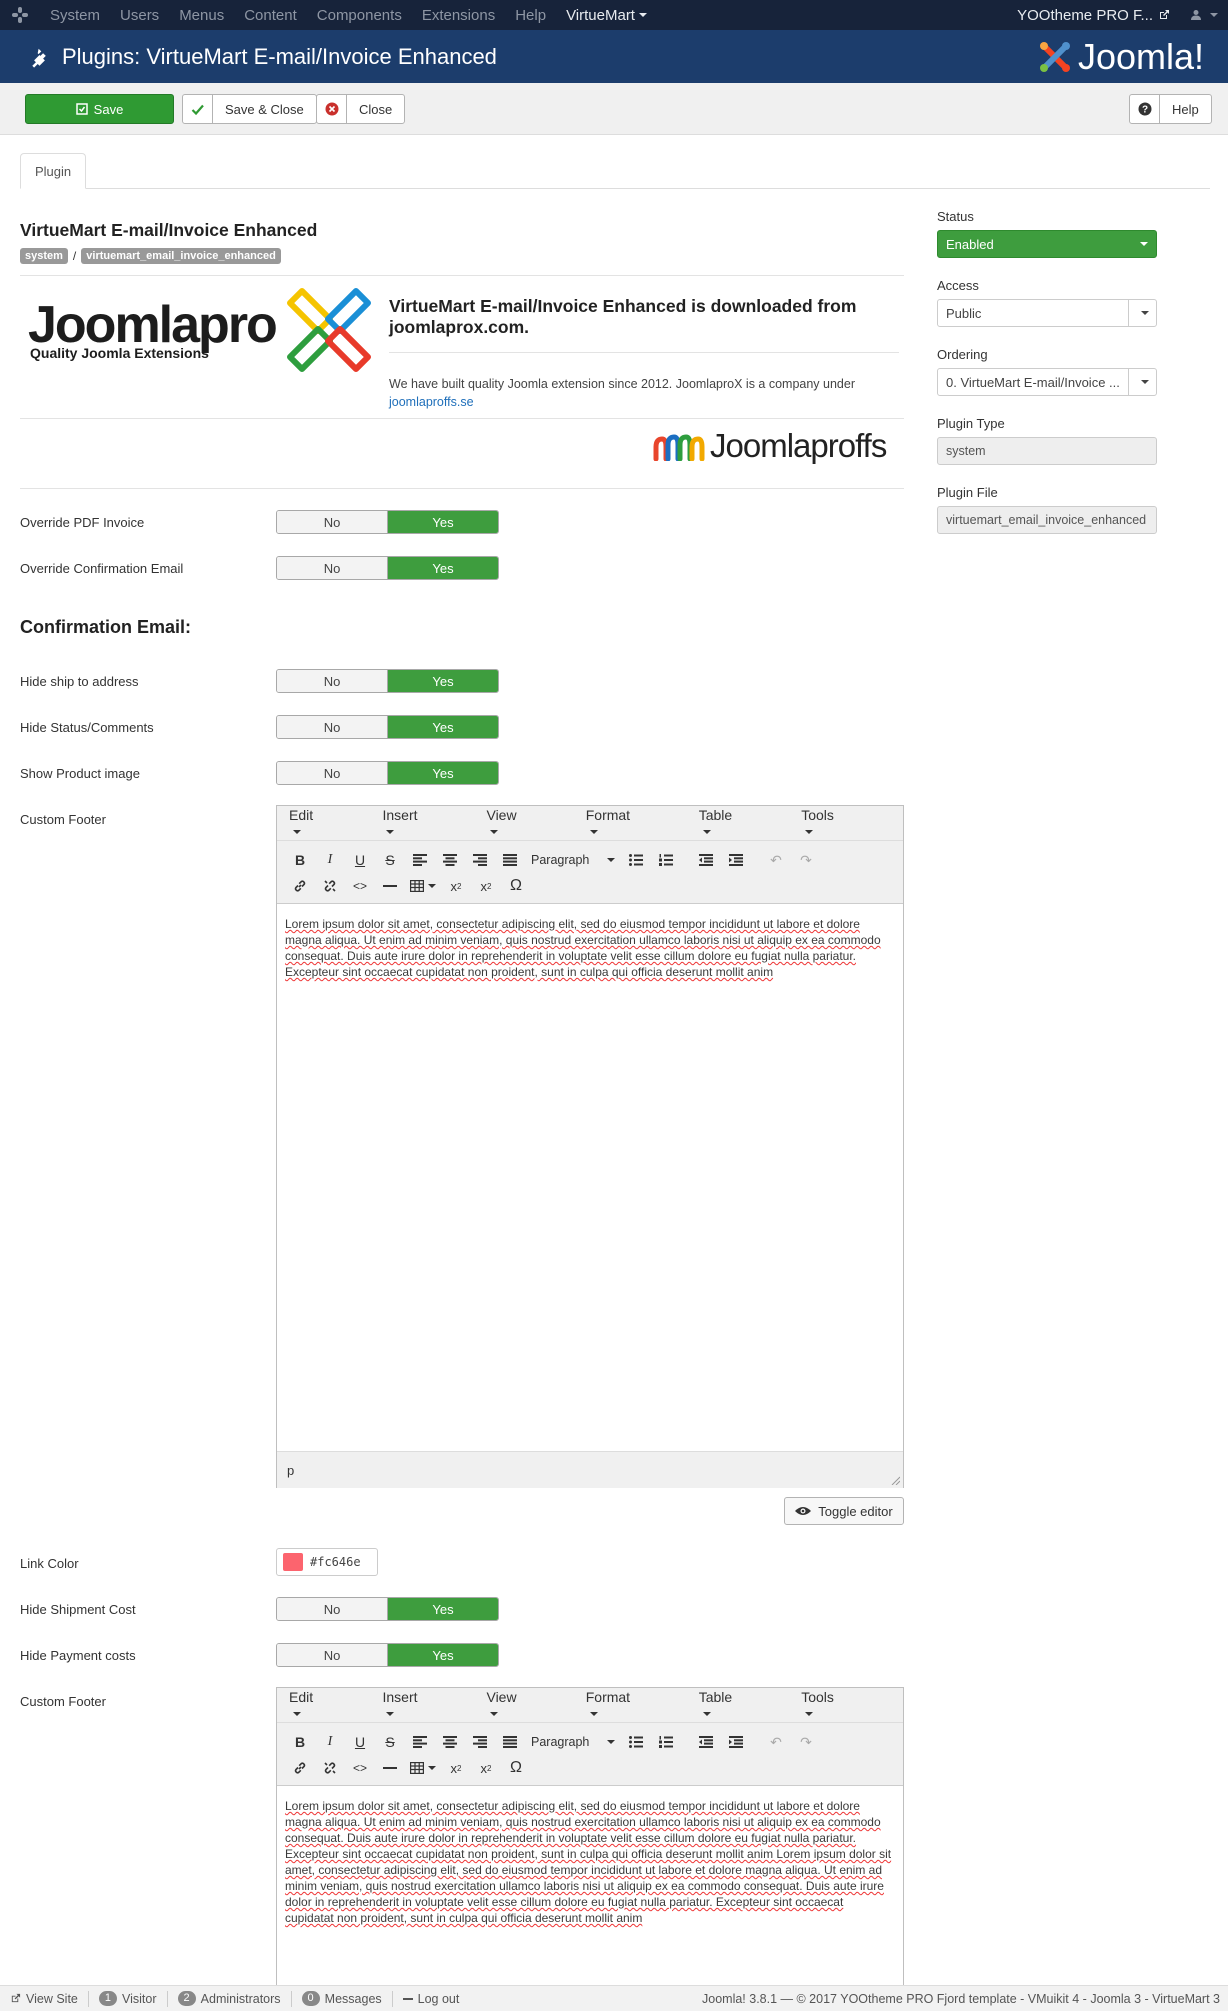 The width and height of the screenshot is (1228, 2011). What do you see at coordinates (458, 15) in the screenshot?
I see `nav-extensions: Extensions` at bounding box center [458, 15].